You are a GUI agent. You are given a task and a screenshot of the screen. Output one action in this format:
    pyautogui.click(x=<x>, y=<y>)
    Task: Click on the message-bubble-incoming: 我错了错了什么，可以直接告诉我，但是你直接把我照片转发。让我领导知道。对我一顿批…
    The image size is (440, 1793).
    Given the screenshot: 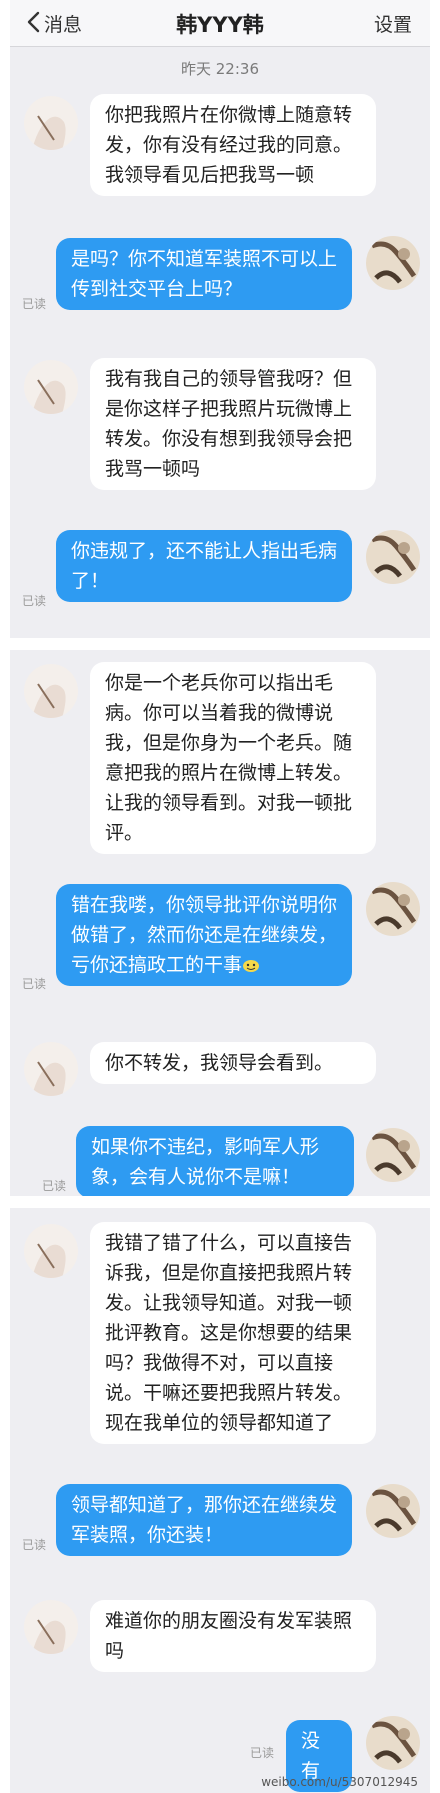 What is the action you would take?
    pyautogui.click(x=233, y=1333)
    